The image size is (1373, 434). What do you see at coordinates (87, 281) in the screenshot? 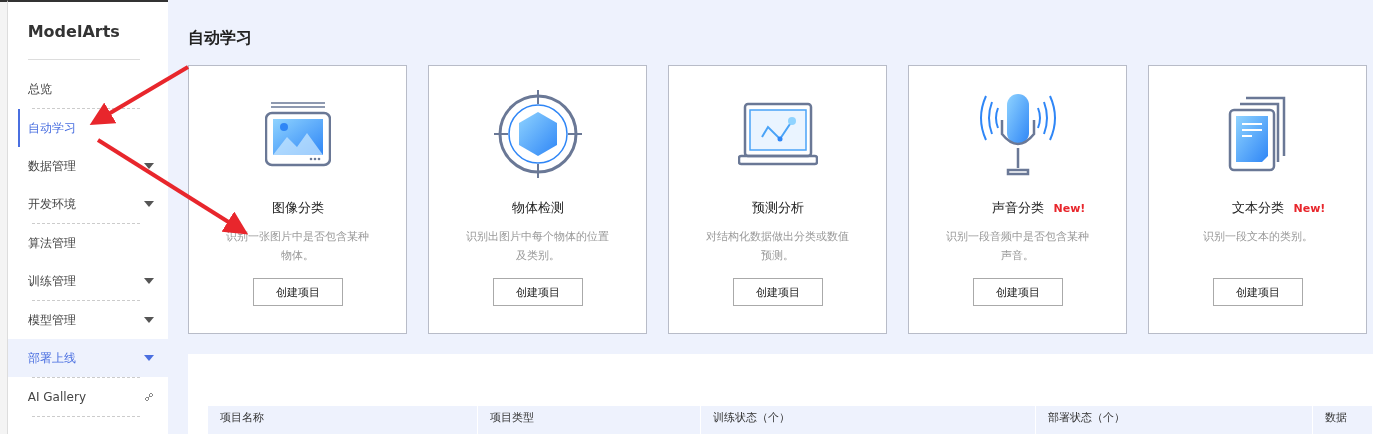
I see `sidebar-item: 训练管理` at bounding box center [87, 281].